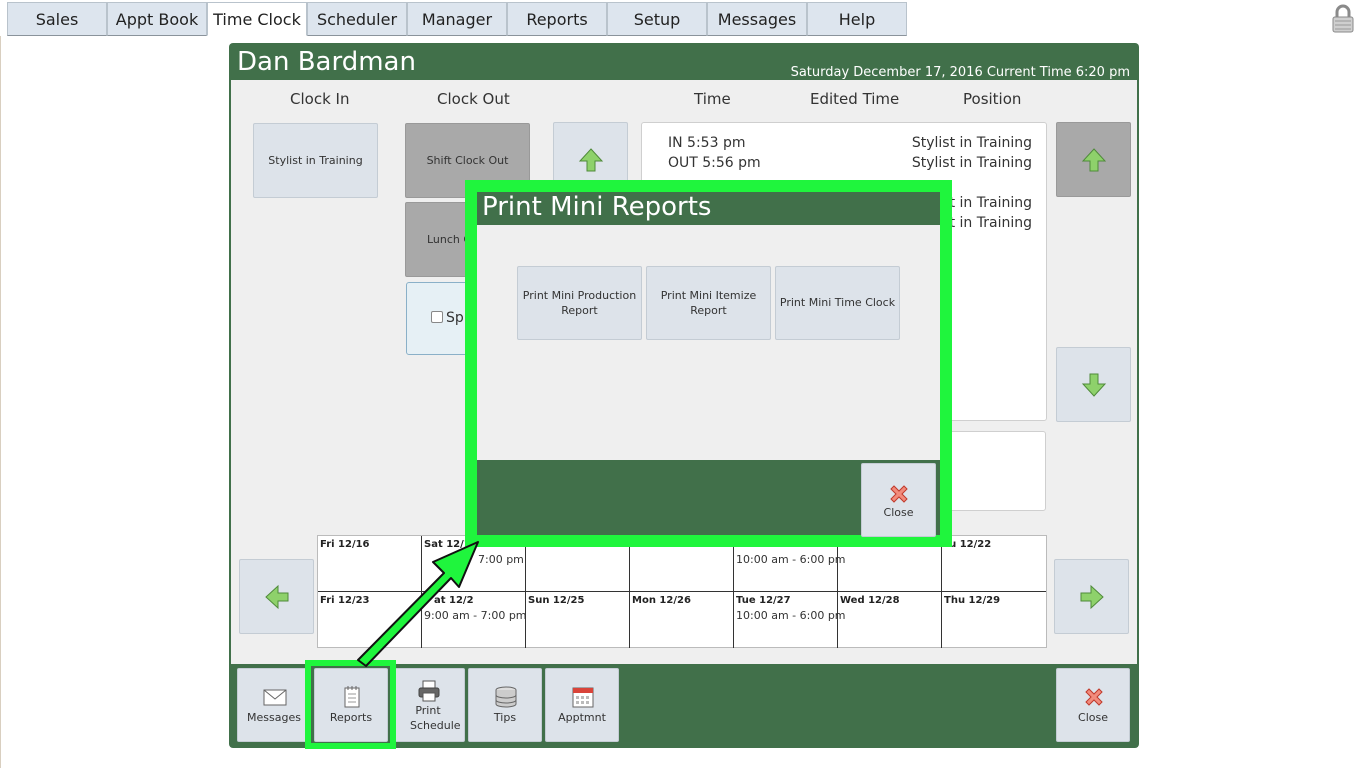  I want to click on envelope-icon, so click(275, 697).